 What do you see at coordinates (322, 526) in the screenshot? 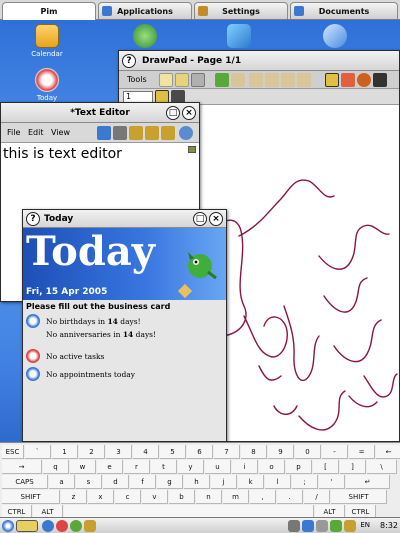
I see `battery-icon` at bounding box center [322, 526].